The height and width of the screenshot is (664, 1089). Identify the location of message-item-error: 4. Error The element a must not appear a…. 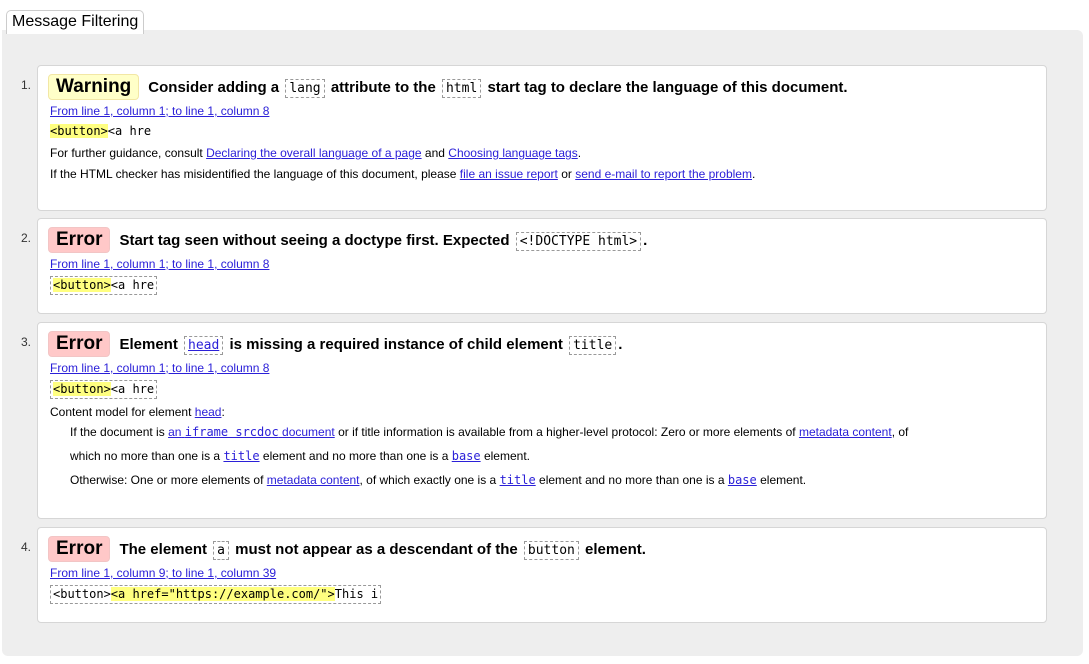
(534, 575).